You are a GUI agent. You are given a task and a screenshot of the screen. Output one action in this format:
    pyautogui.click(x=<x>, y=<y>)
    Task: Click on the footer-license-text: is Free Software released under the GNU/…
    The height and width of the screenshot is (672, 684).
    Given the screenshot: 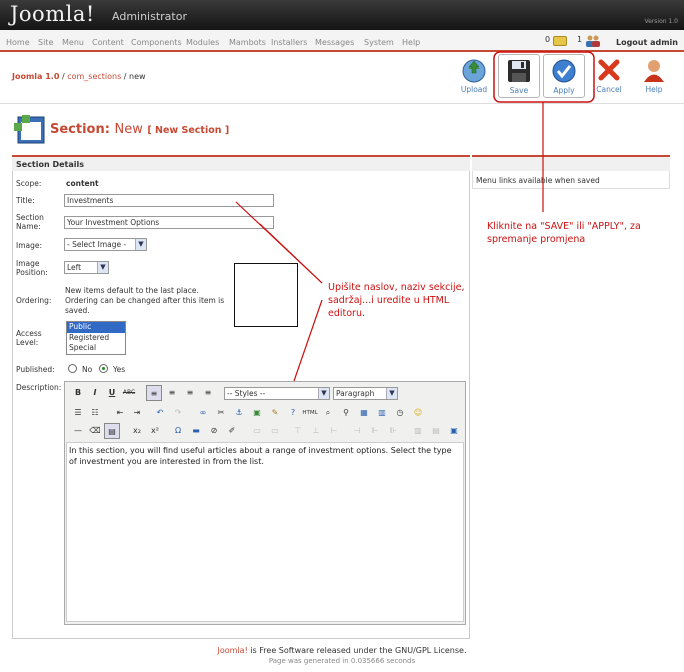 What is the action you would take?
    pyautogui.click(x=357, y=650)
    